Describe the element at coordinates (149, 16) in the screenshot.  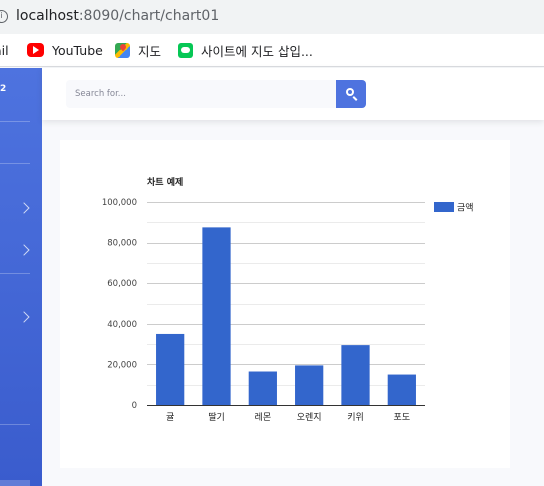
I see `url-path: :8090/chart/chart01` at that location.